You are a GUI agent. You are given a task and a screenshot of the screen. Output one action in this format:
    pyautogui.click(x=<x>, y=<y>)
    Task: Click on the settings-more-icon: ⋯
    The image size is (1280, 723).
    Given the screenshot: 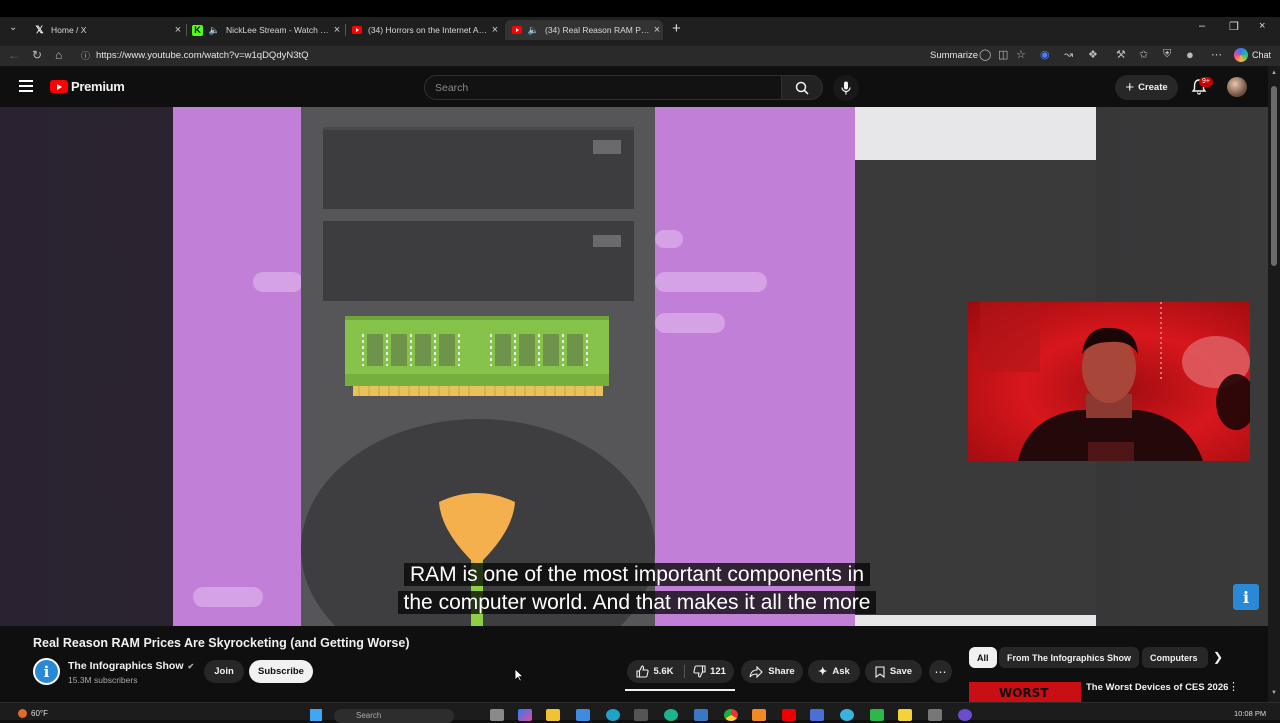 What is the action you would take?
    pyautogui.click(x=1216, y=54)
    